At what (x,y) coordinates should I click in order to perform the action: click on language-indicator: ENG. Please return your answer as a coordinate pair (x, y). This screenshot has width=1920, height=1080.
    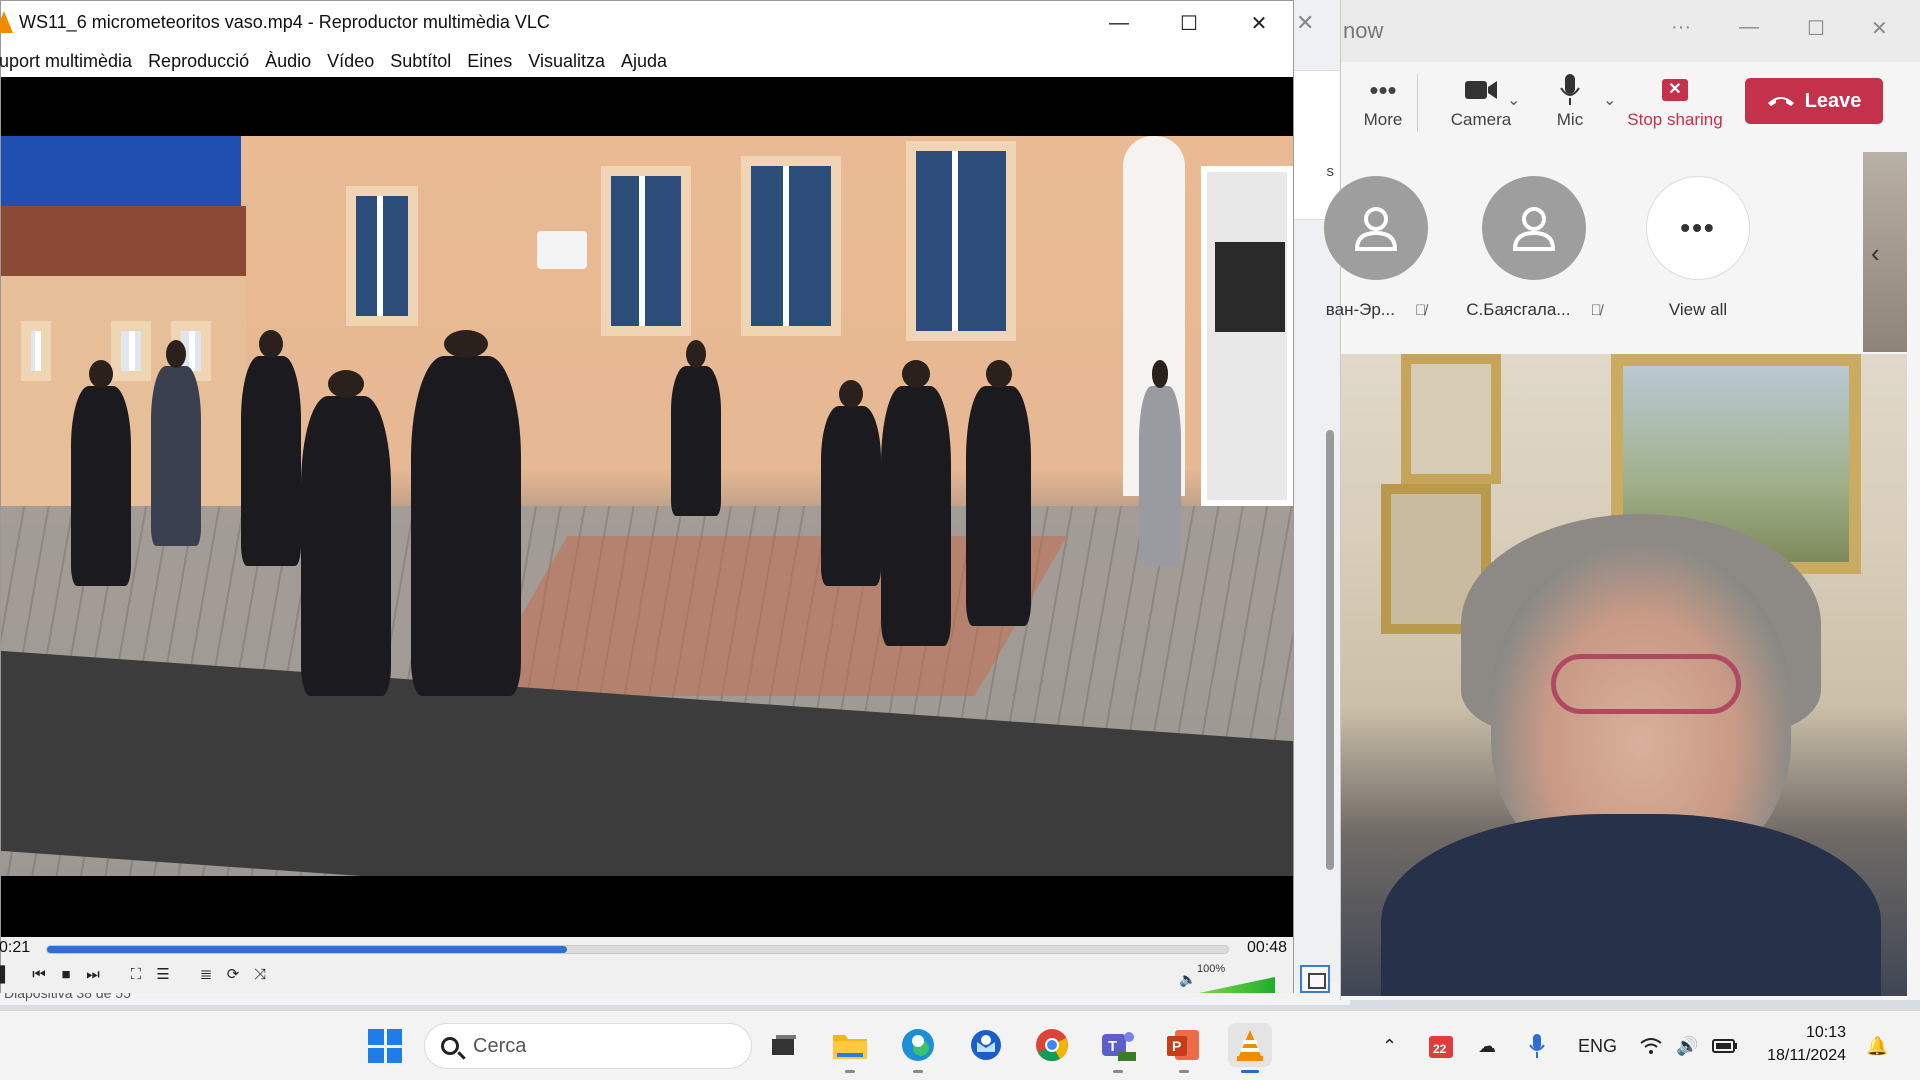
    Looking at the image, I should click on (1597, 1045).